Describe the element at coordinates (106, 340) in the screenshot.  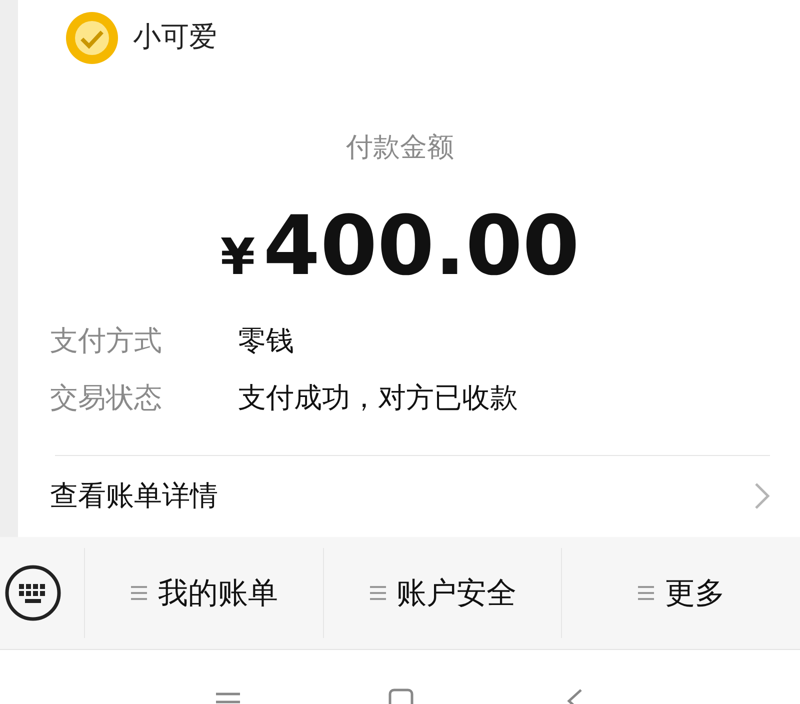
I see `detail-label: 支付方式` at that location.